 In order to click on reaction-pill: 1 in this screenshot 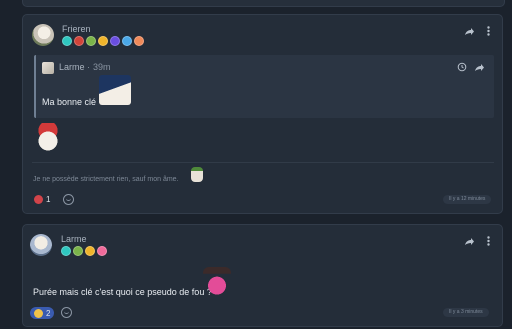, I will do `click(42, 199)`.